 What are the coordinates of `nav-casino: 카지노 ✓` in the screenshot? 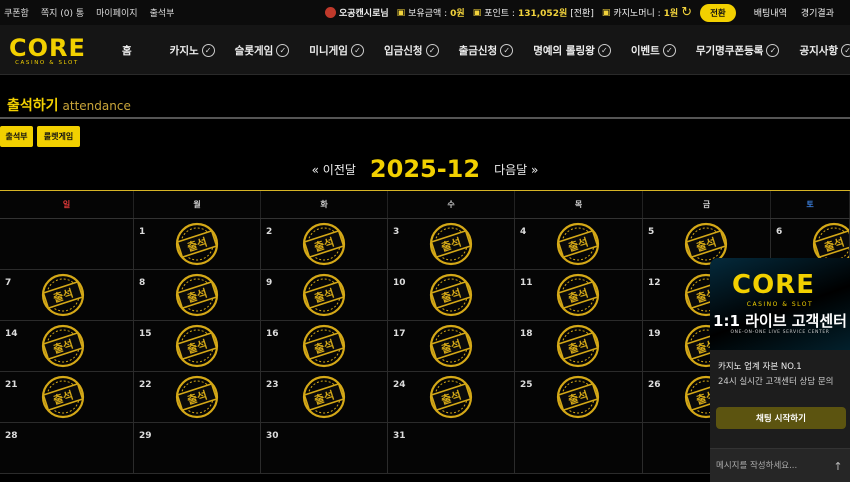 It's located at (192, 50).